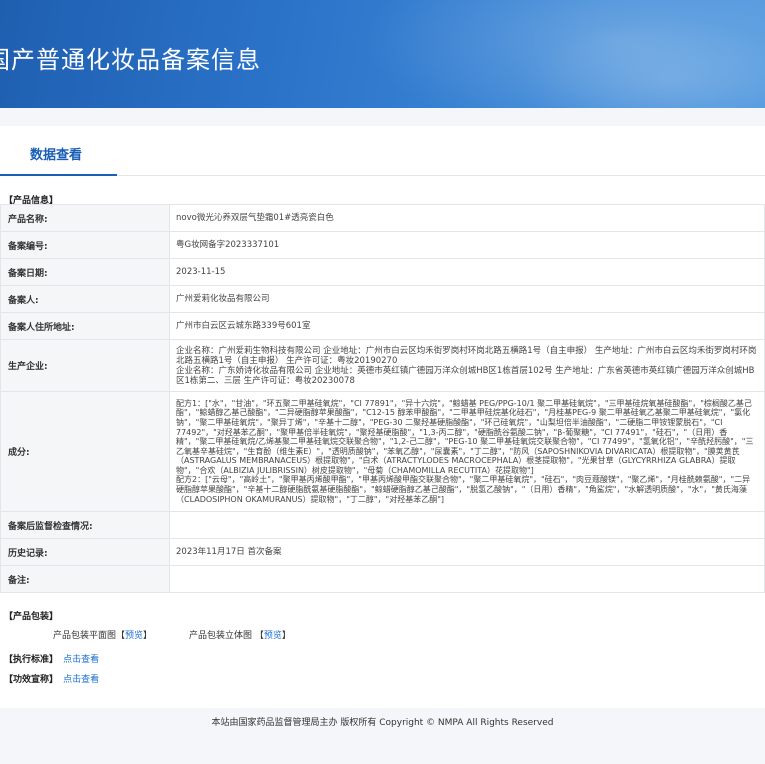 The width and height of the screenshot is (765, 764). Describe the element at coordinates (85, 525) in the screenshot. I see `row-key: 备案后监督检查情况:` at that location.